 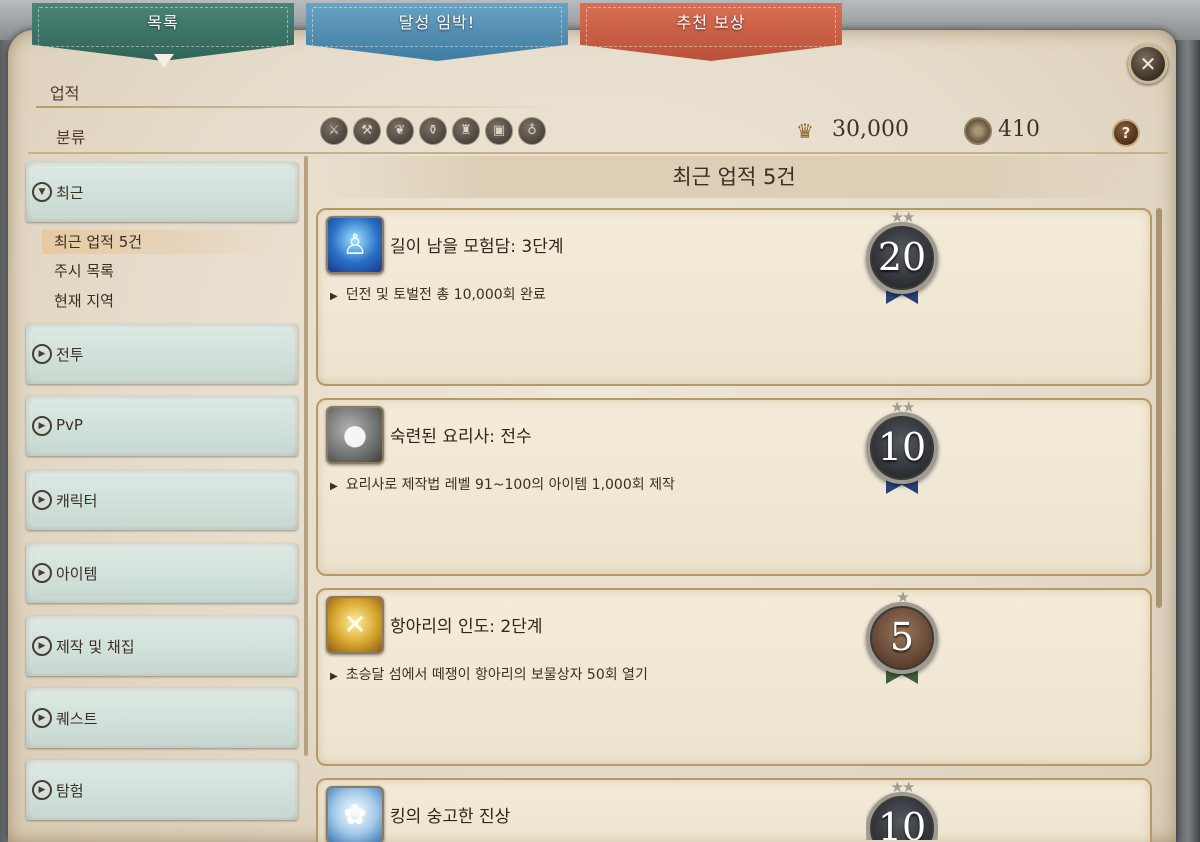 What do you see at coordinates (1019, 129) in the screenshot?
I see `achievement-certificates: 410` at bounding box center [1019, 129].